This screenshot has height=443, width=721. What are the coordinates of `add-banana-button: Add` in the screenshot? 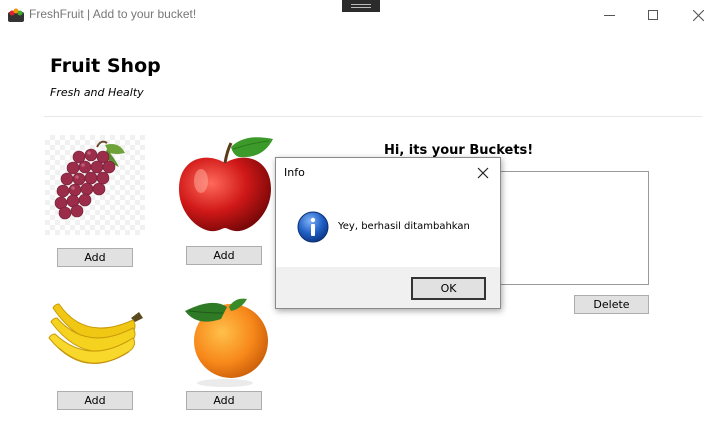 It's located at (95, 400).